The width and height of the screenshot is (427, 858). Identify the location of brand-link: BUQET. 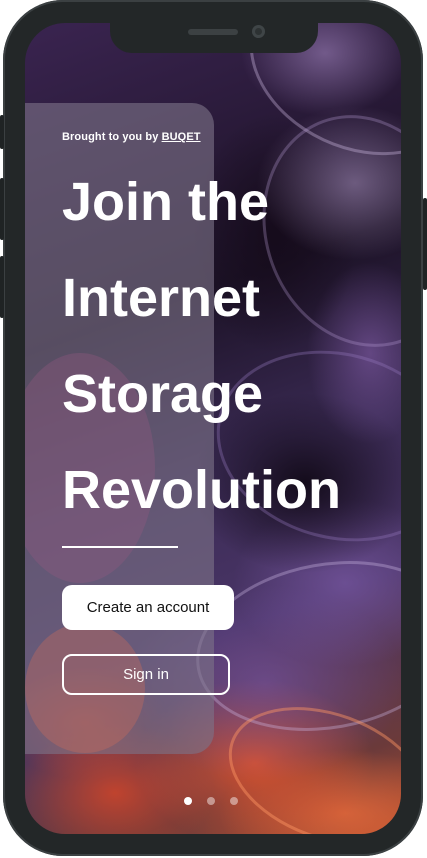
(181, 137).